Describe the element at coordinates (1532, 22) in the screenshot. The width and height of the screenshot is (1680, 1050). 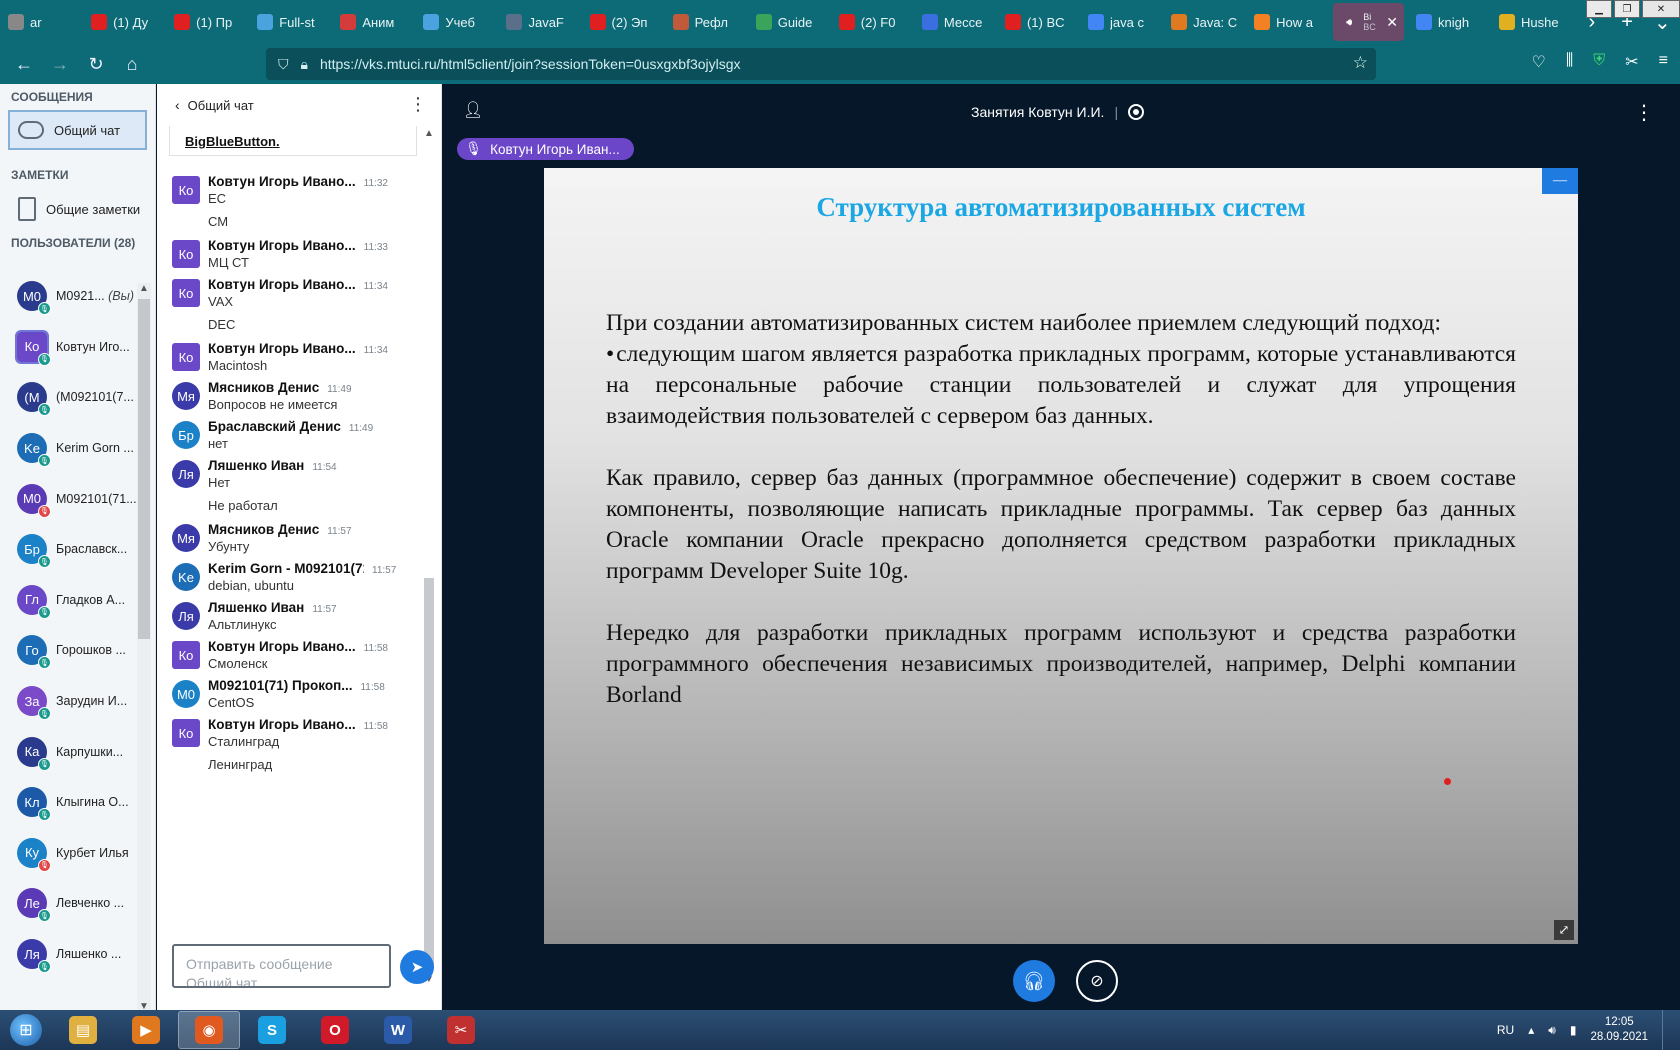
I see `browser-tab: Hushe` at that location.